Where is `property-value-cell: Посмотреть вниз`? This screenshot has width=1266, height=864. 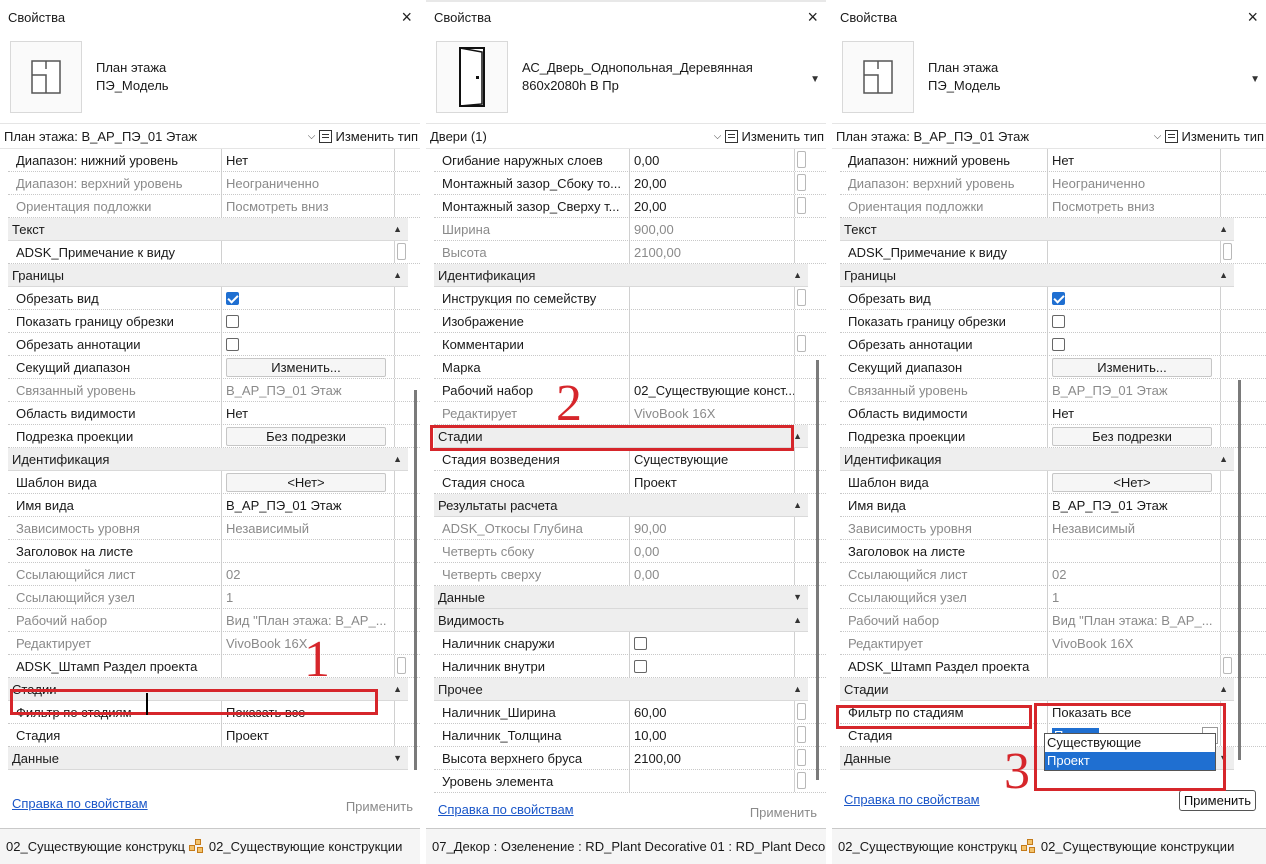
property-value-cell: Посмотреть вниз is located at coordinates (308, 206).